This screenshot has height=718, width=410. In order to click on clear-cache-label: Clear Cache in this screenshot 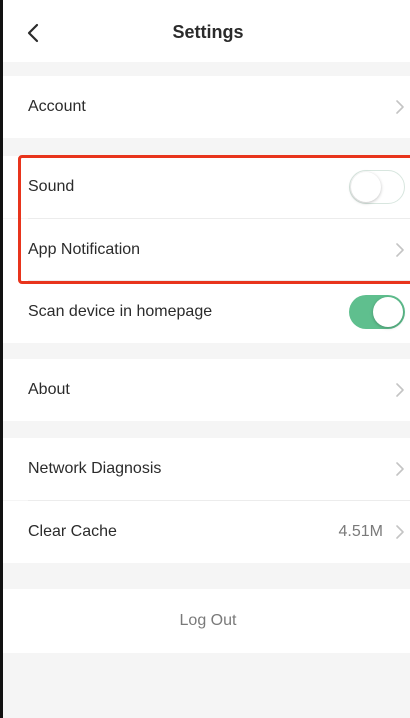, I will do `click(72, 531)`.